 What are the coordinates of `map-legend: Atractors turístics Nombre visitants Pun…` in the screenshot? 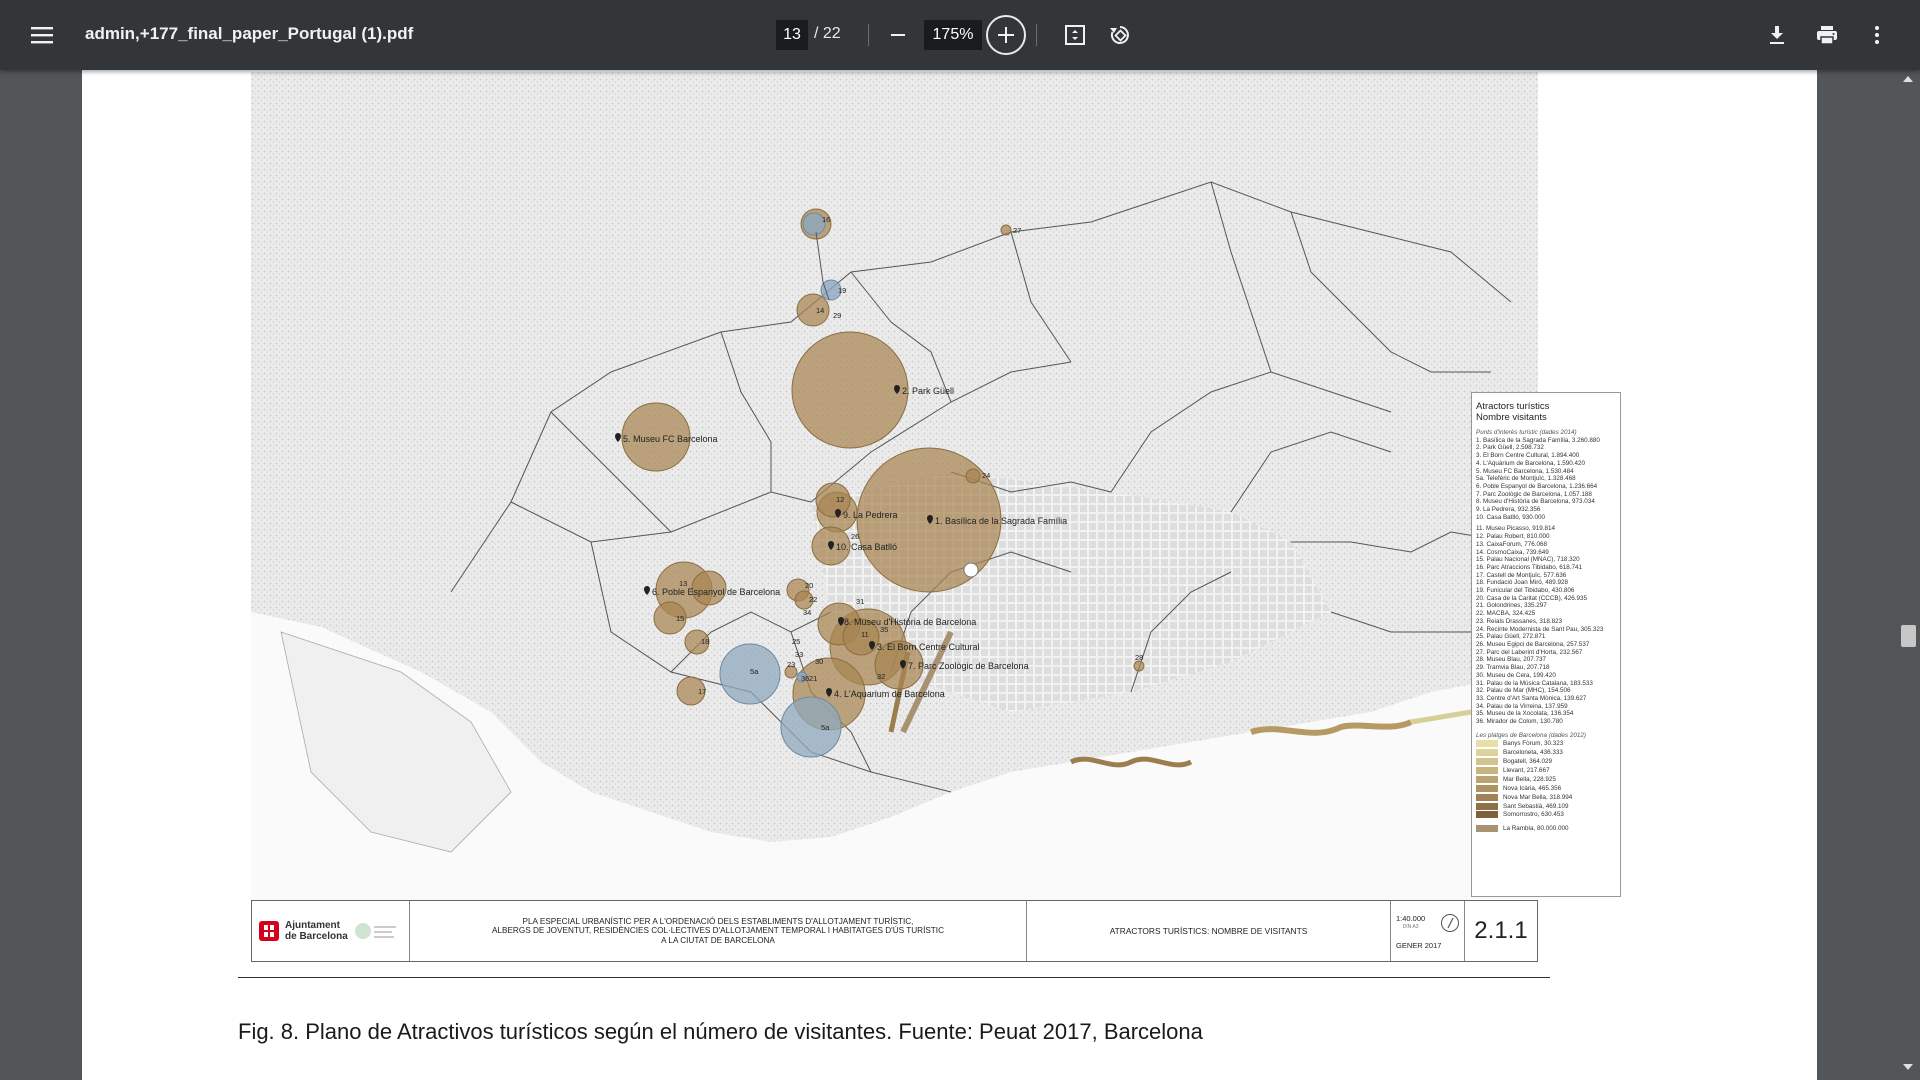 It's located at (1546, 644).